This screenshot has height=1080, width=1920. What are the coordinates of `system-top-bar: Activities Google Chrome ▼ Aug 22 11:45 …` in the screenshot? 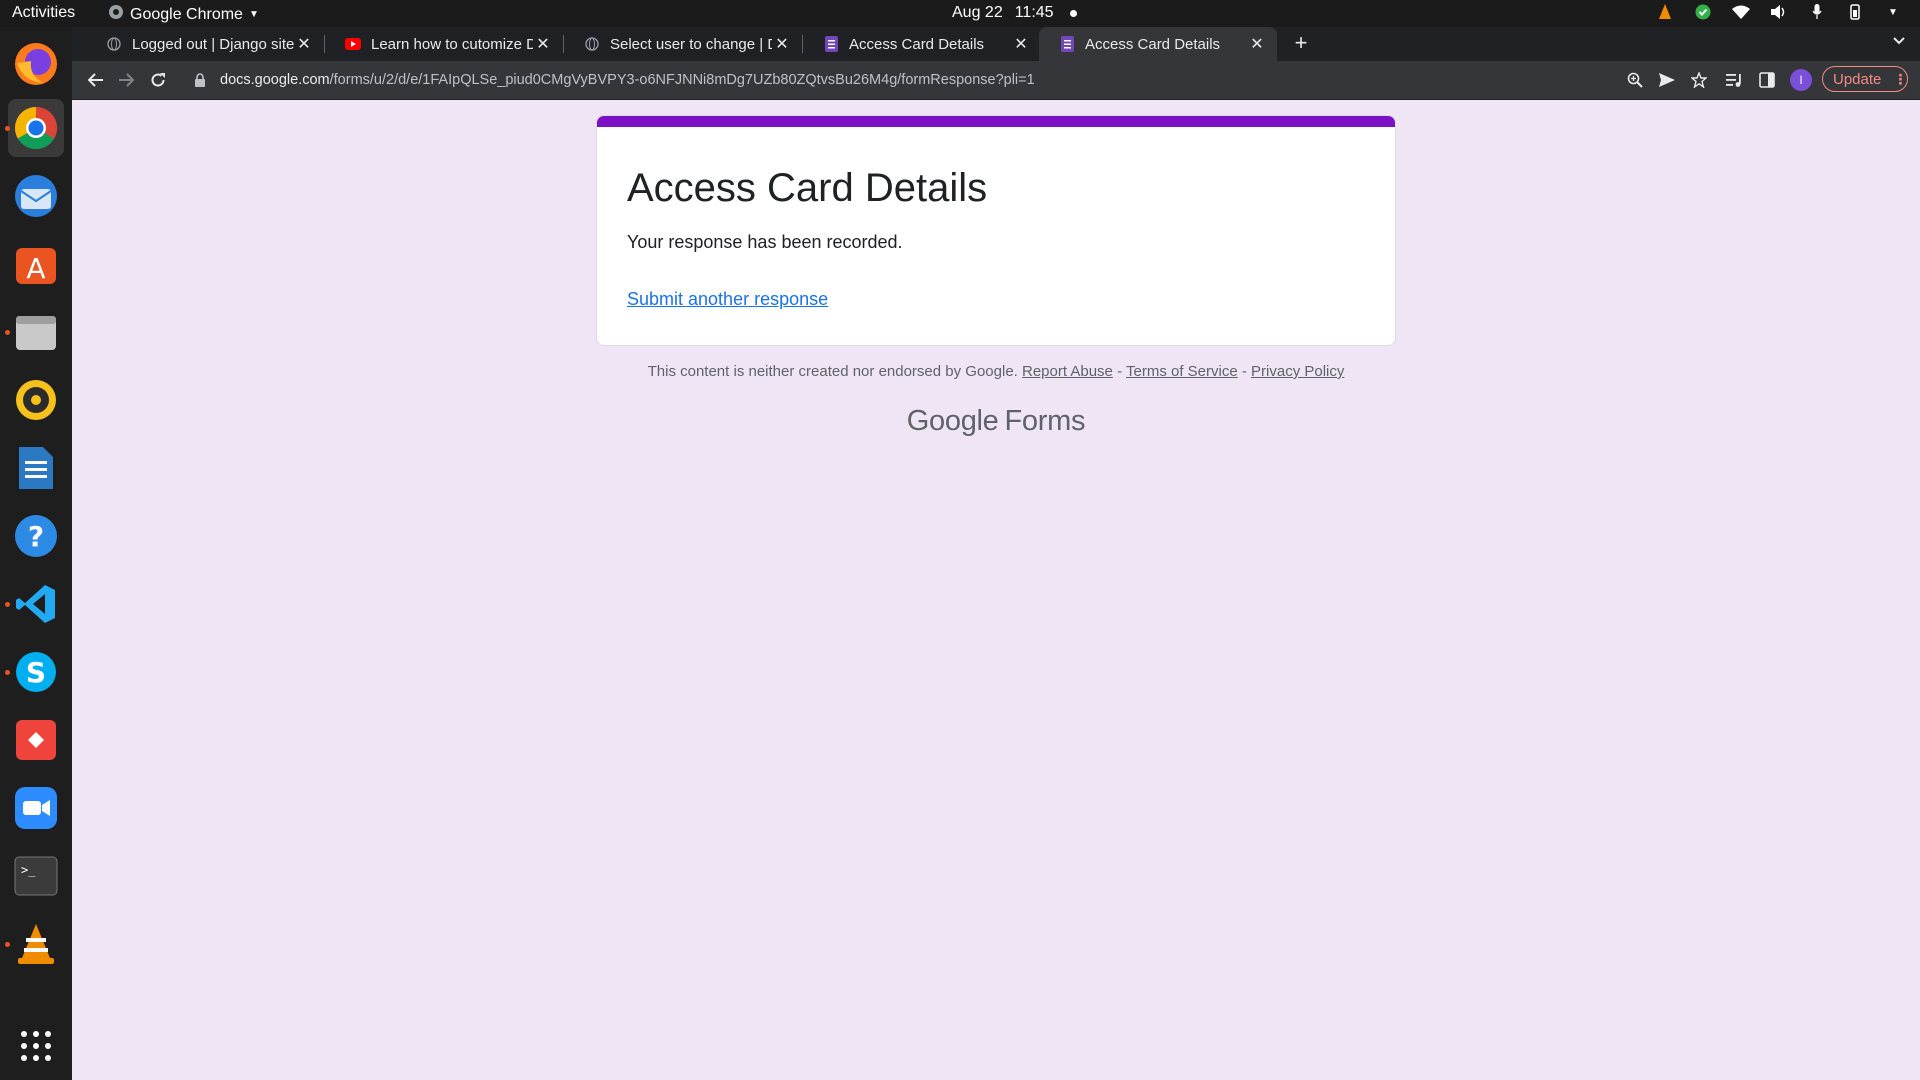 It's located at (960, 13).